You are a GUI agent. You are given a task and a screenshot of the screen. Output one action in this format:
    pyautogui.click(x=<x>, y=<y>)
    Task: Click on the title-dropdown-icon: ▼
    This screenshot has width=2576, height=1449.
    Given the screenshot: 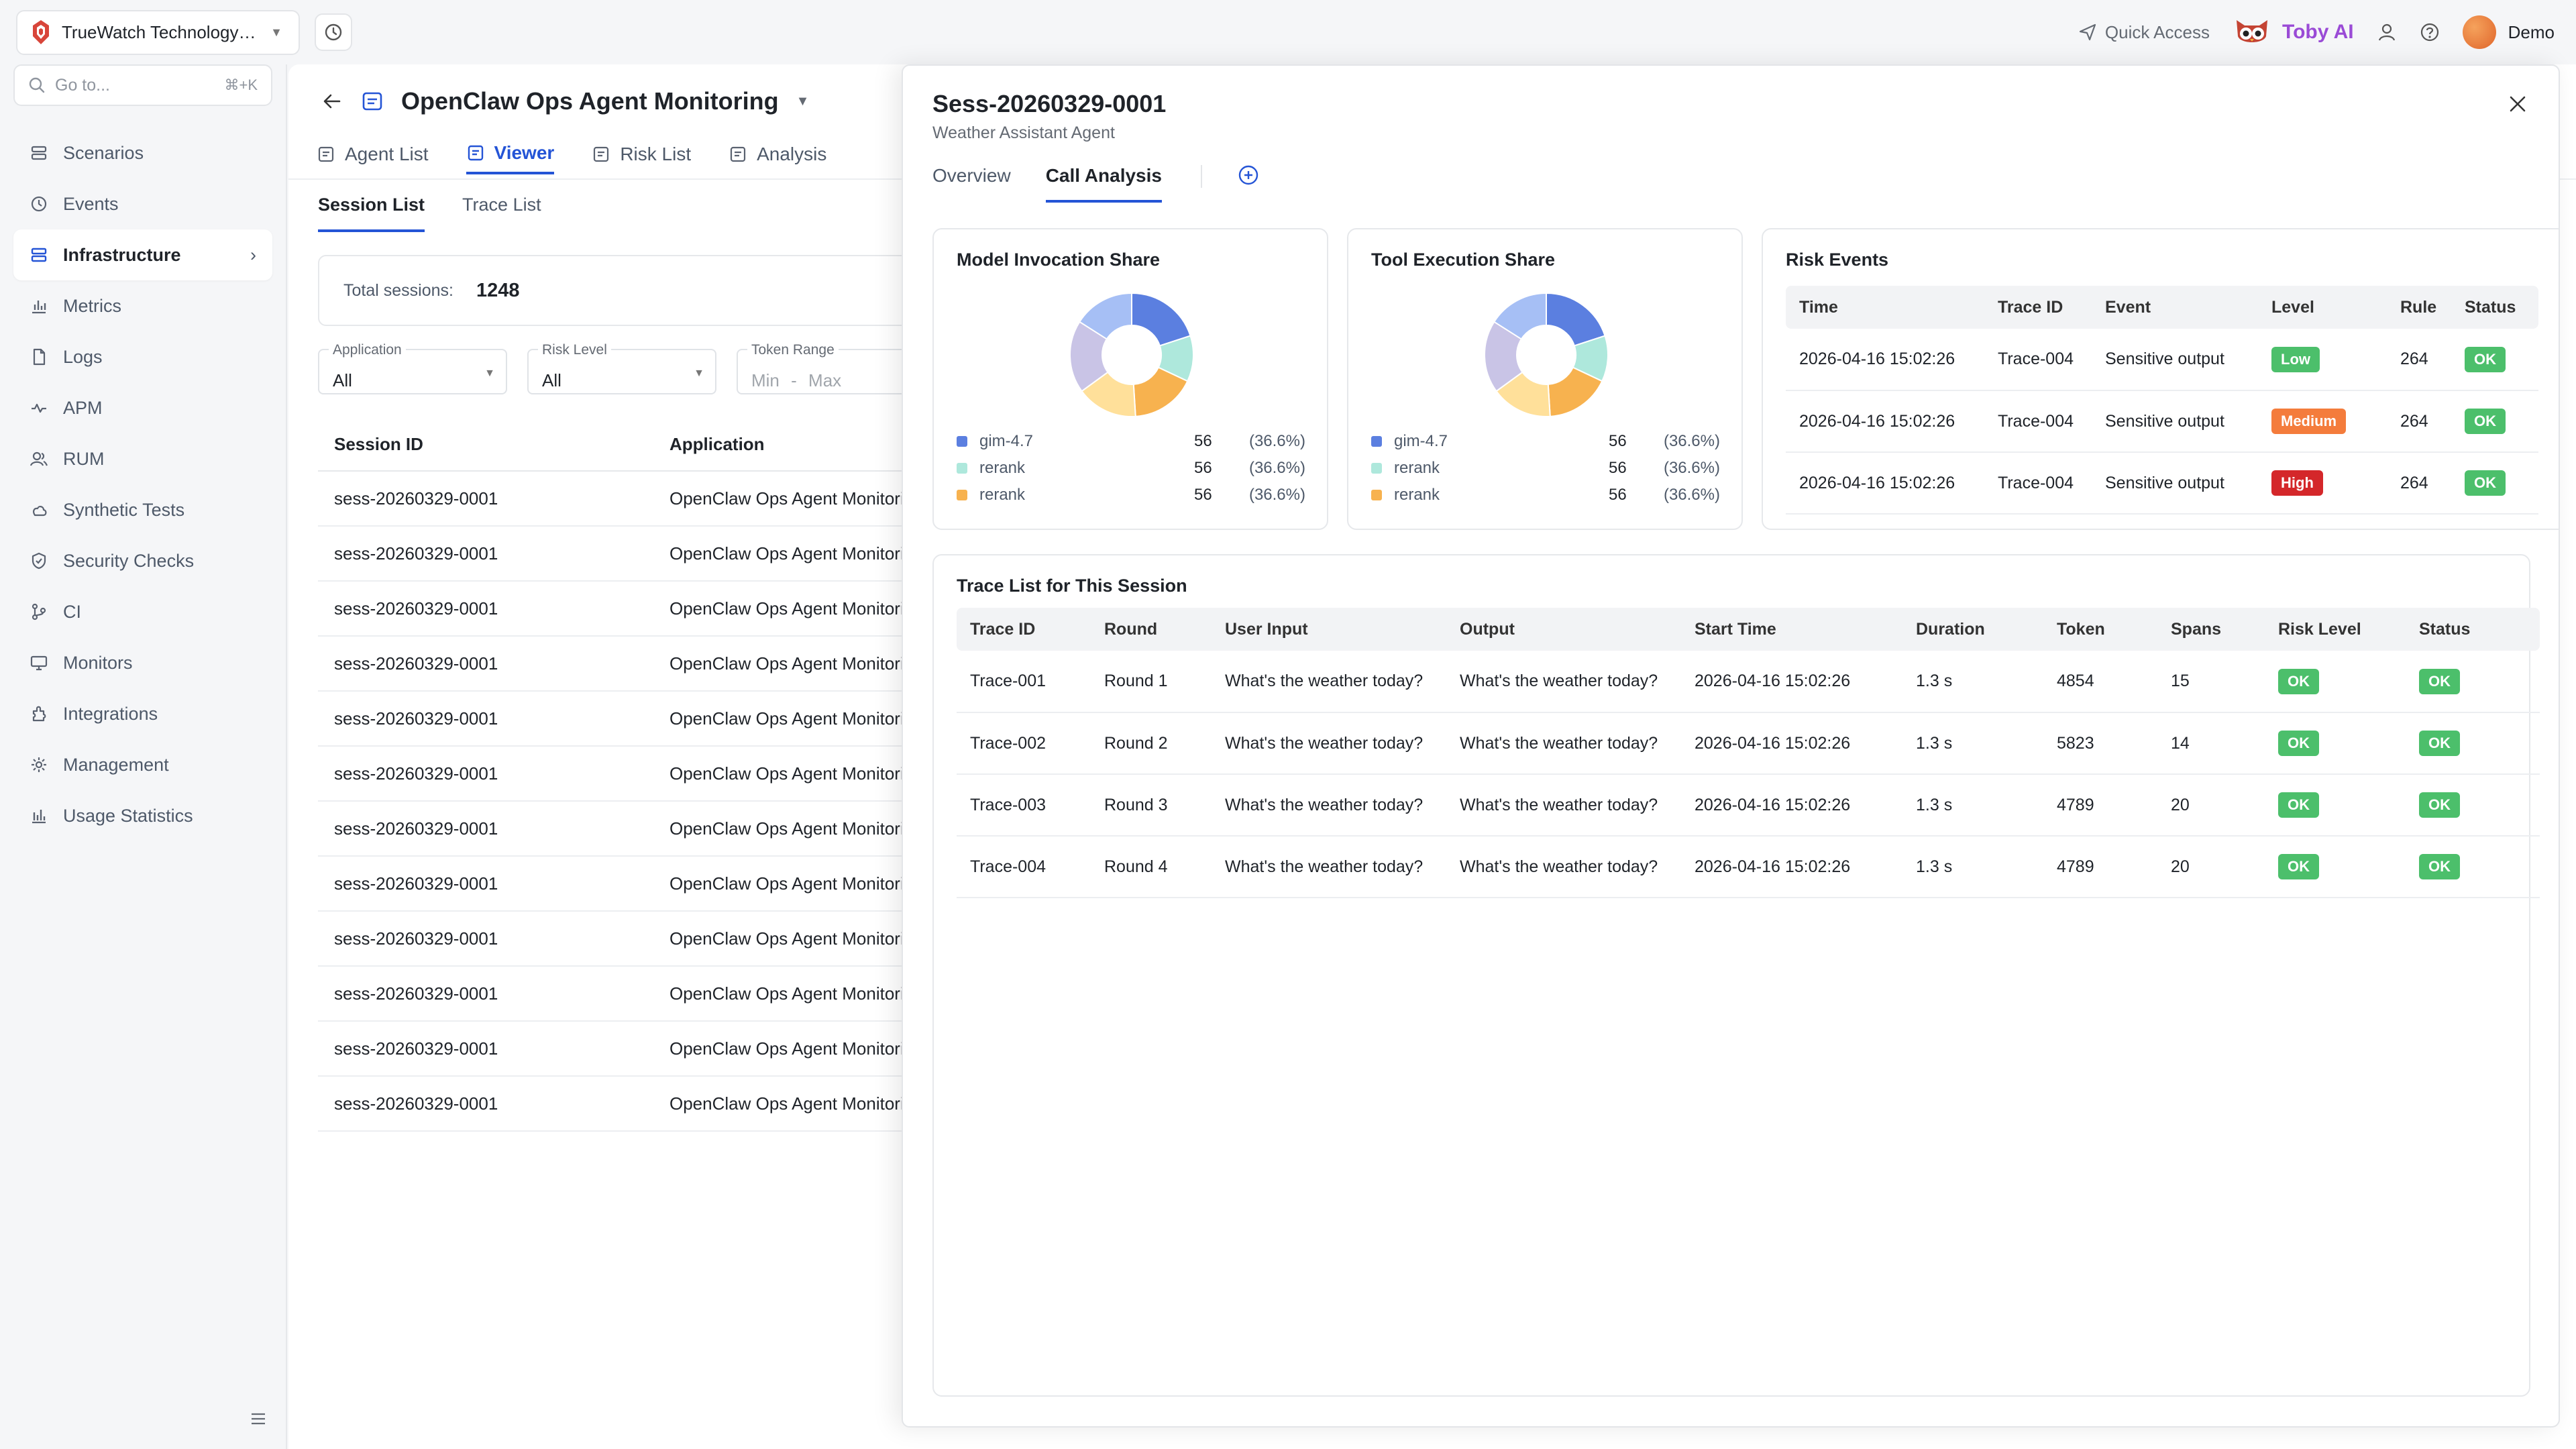 What is the action you would take?
    pyautogui.click(x=803, y=101)
    